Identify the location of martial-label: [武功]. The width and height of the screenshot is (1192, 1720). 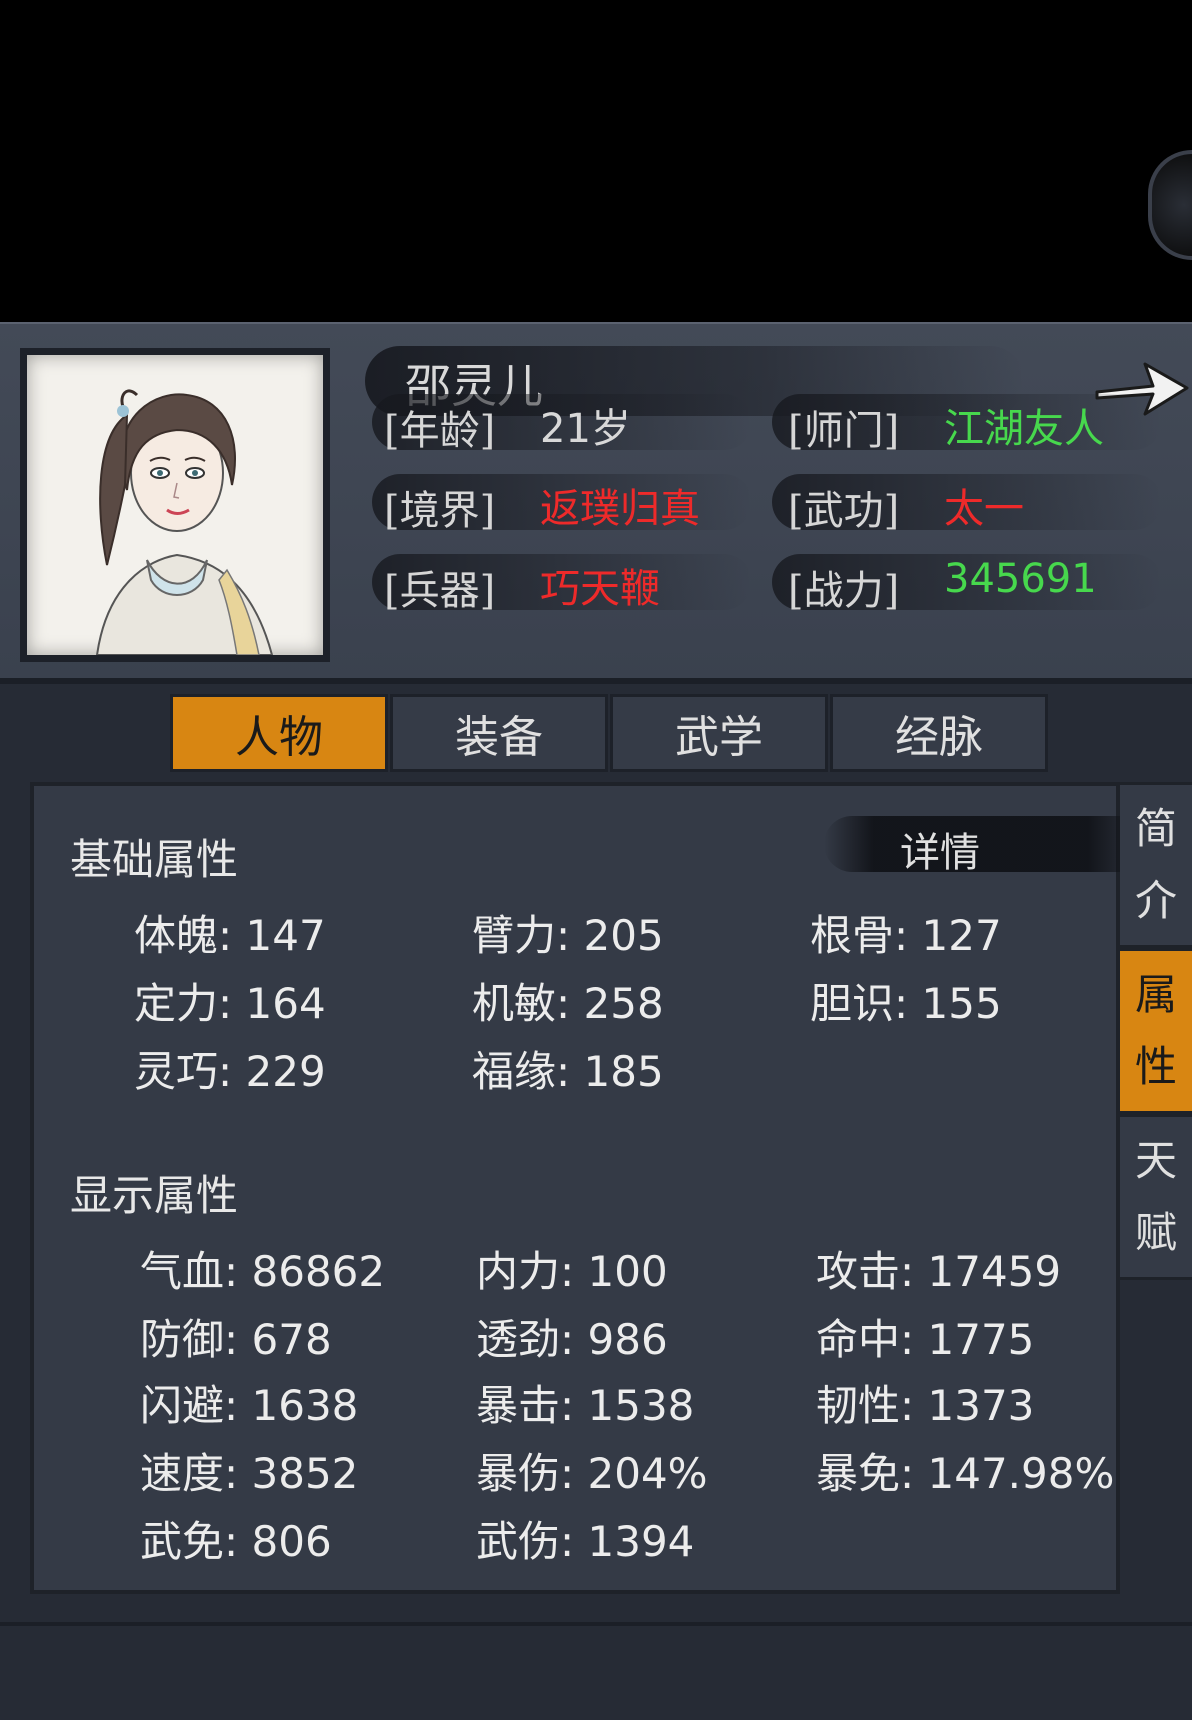
(844, 511).